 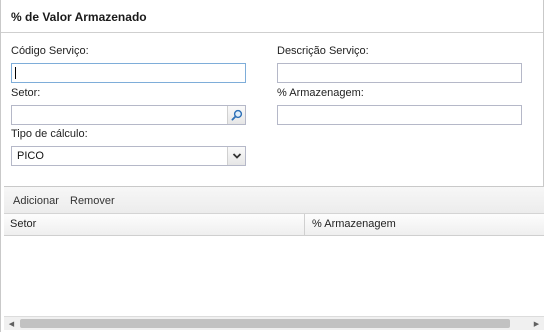 I want to click on tipo-calculo-dropdown-button, so click(x=236, y=156).